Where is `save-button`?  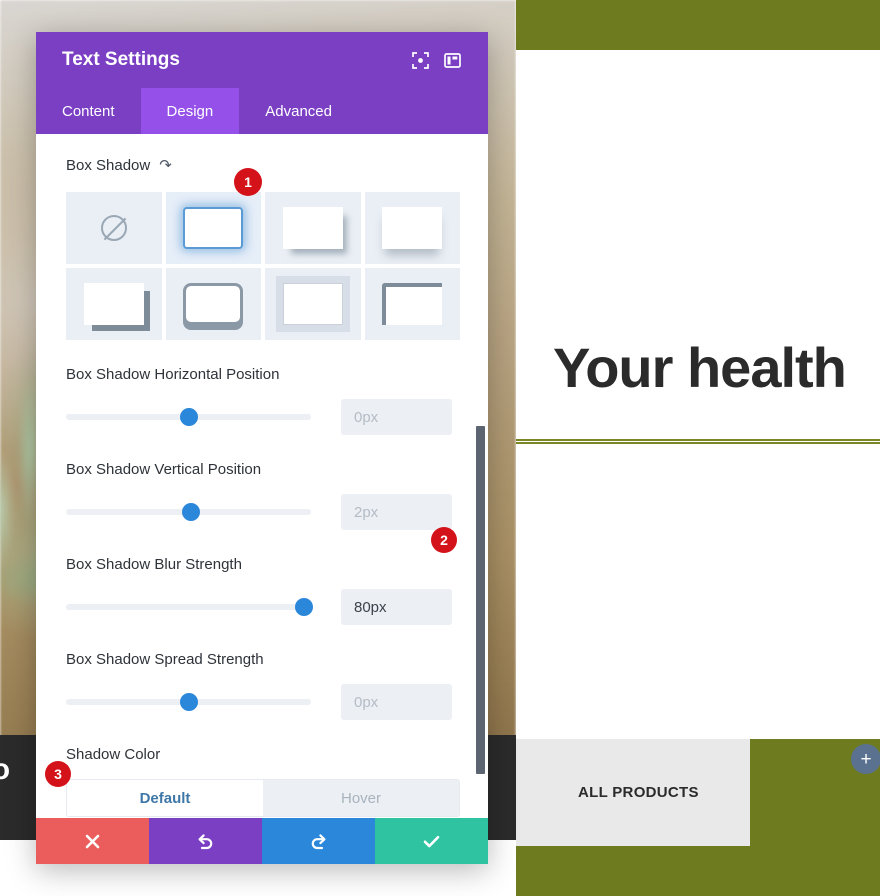
save-button is located at coordinates (431, 841).